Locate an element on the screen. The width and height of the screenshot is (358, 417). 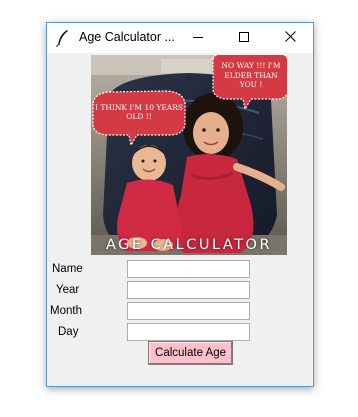
close-button is located at coordinates (290, 38).